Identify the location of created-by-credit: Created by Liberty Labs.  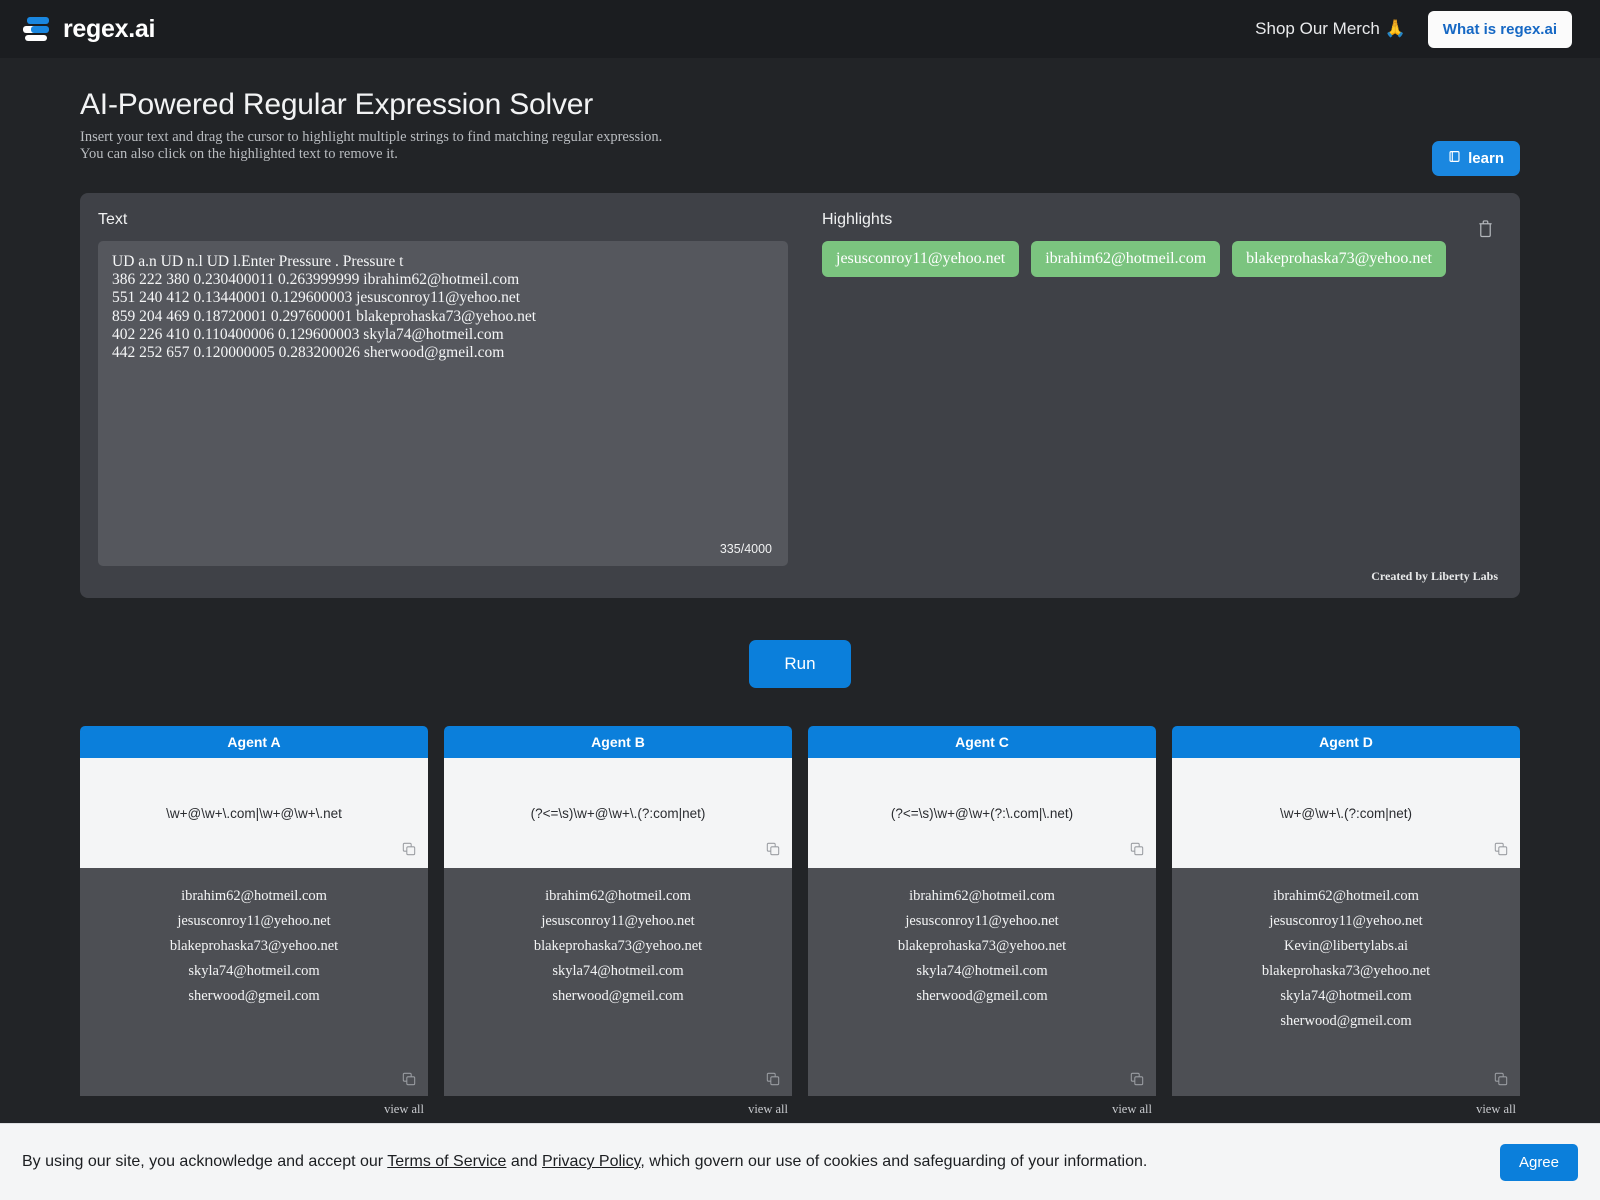
(1434, 576).